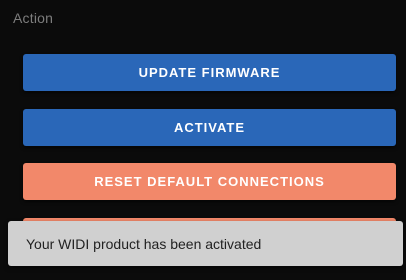 The image size is (406, 280). I want to click on toast-message: Your WIDI product has been activated, so click(144, 243).